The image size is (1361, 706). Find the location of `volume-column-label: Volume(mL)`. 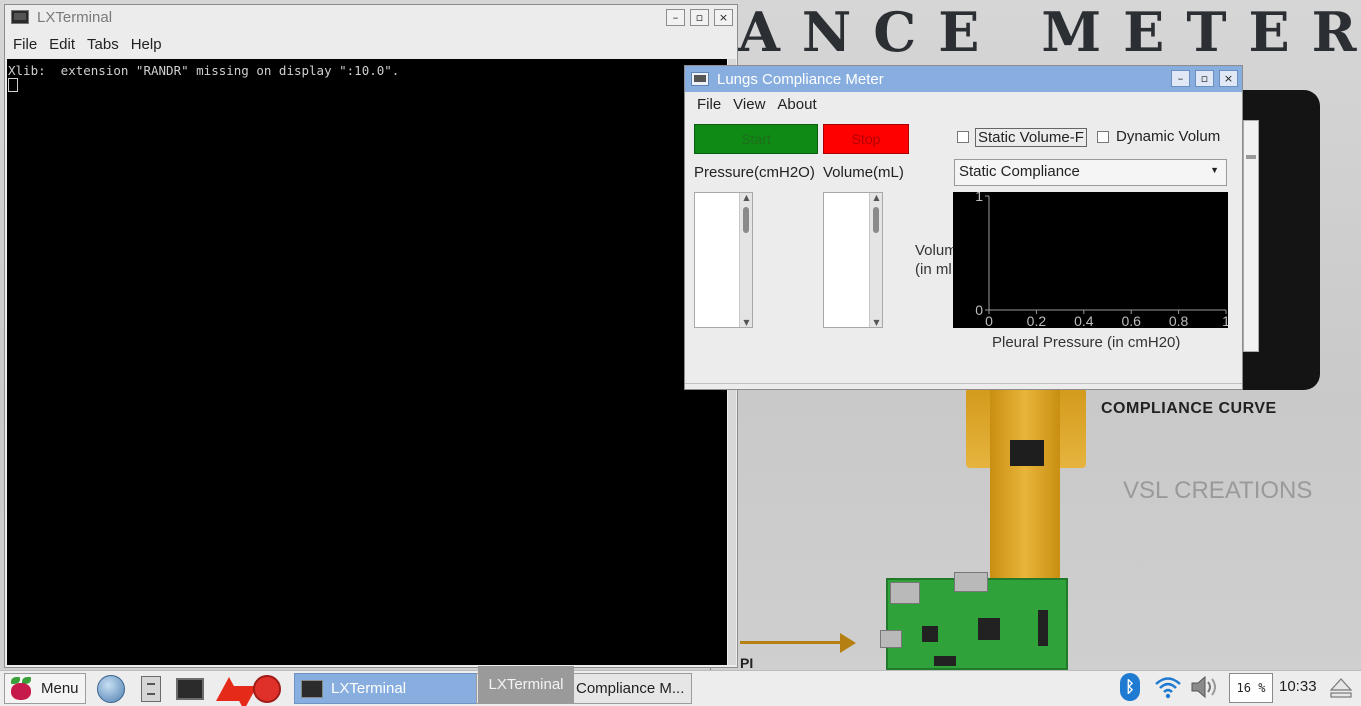

volume-column-label: Volume(mL) is located at coordinates (863, 172).